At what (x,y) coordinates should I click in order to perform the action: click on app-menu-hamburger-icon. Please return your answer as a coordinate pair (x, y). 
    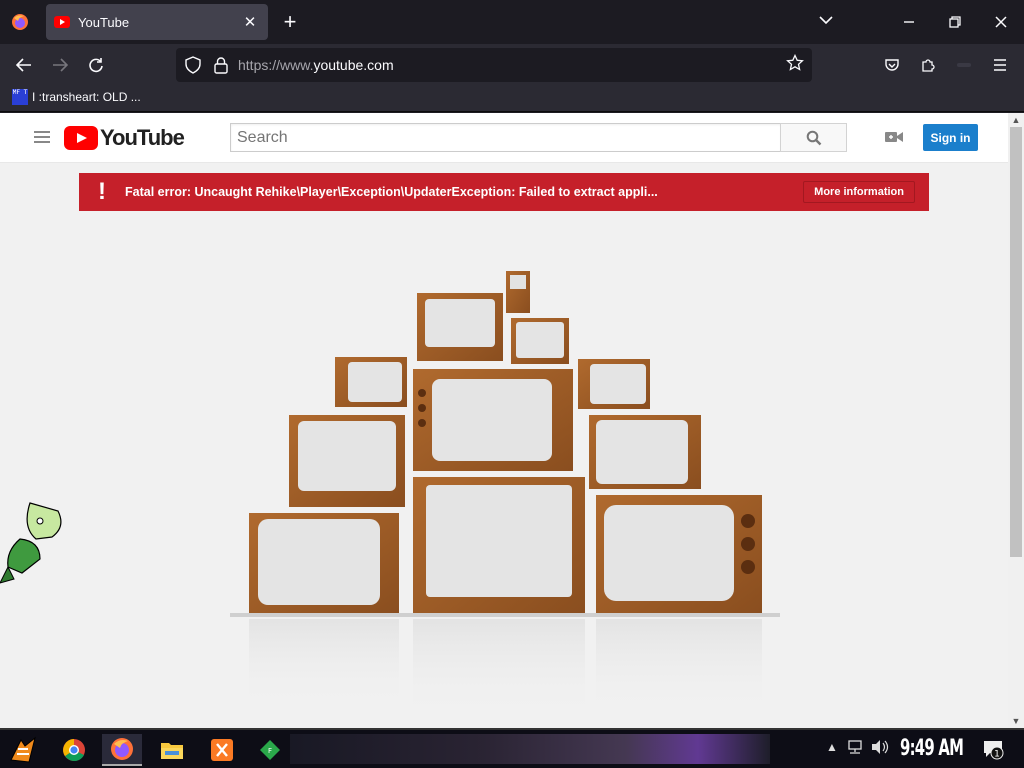
    Looking at the image, I should click on (1000, 65).